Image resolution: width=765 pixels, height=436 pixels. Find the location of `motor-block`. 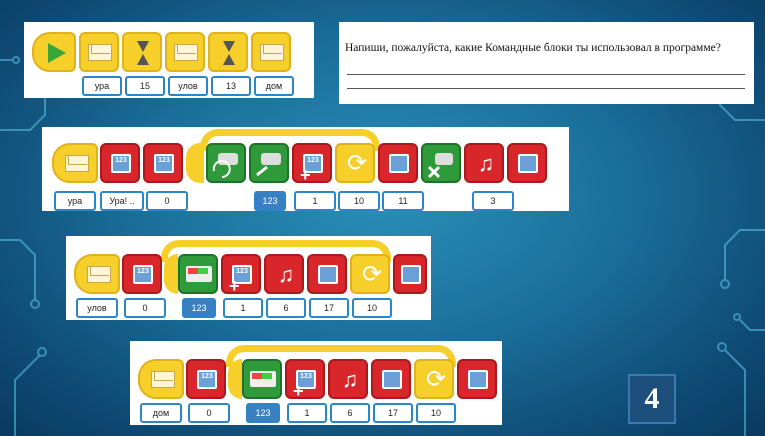

motor-block is located at coordinates (226, 163).